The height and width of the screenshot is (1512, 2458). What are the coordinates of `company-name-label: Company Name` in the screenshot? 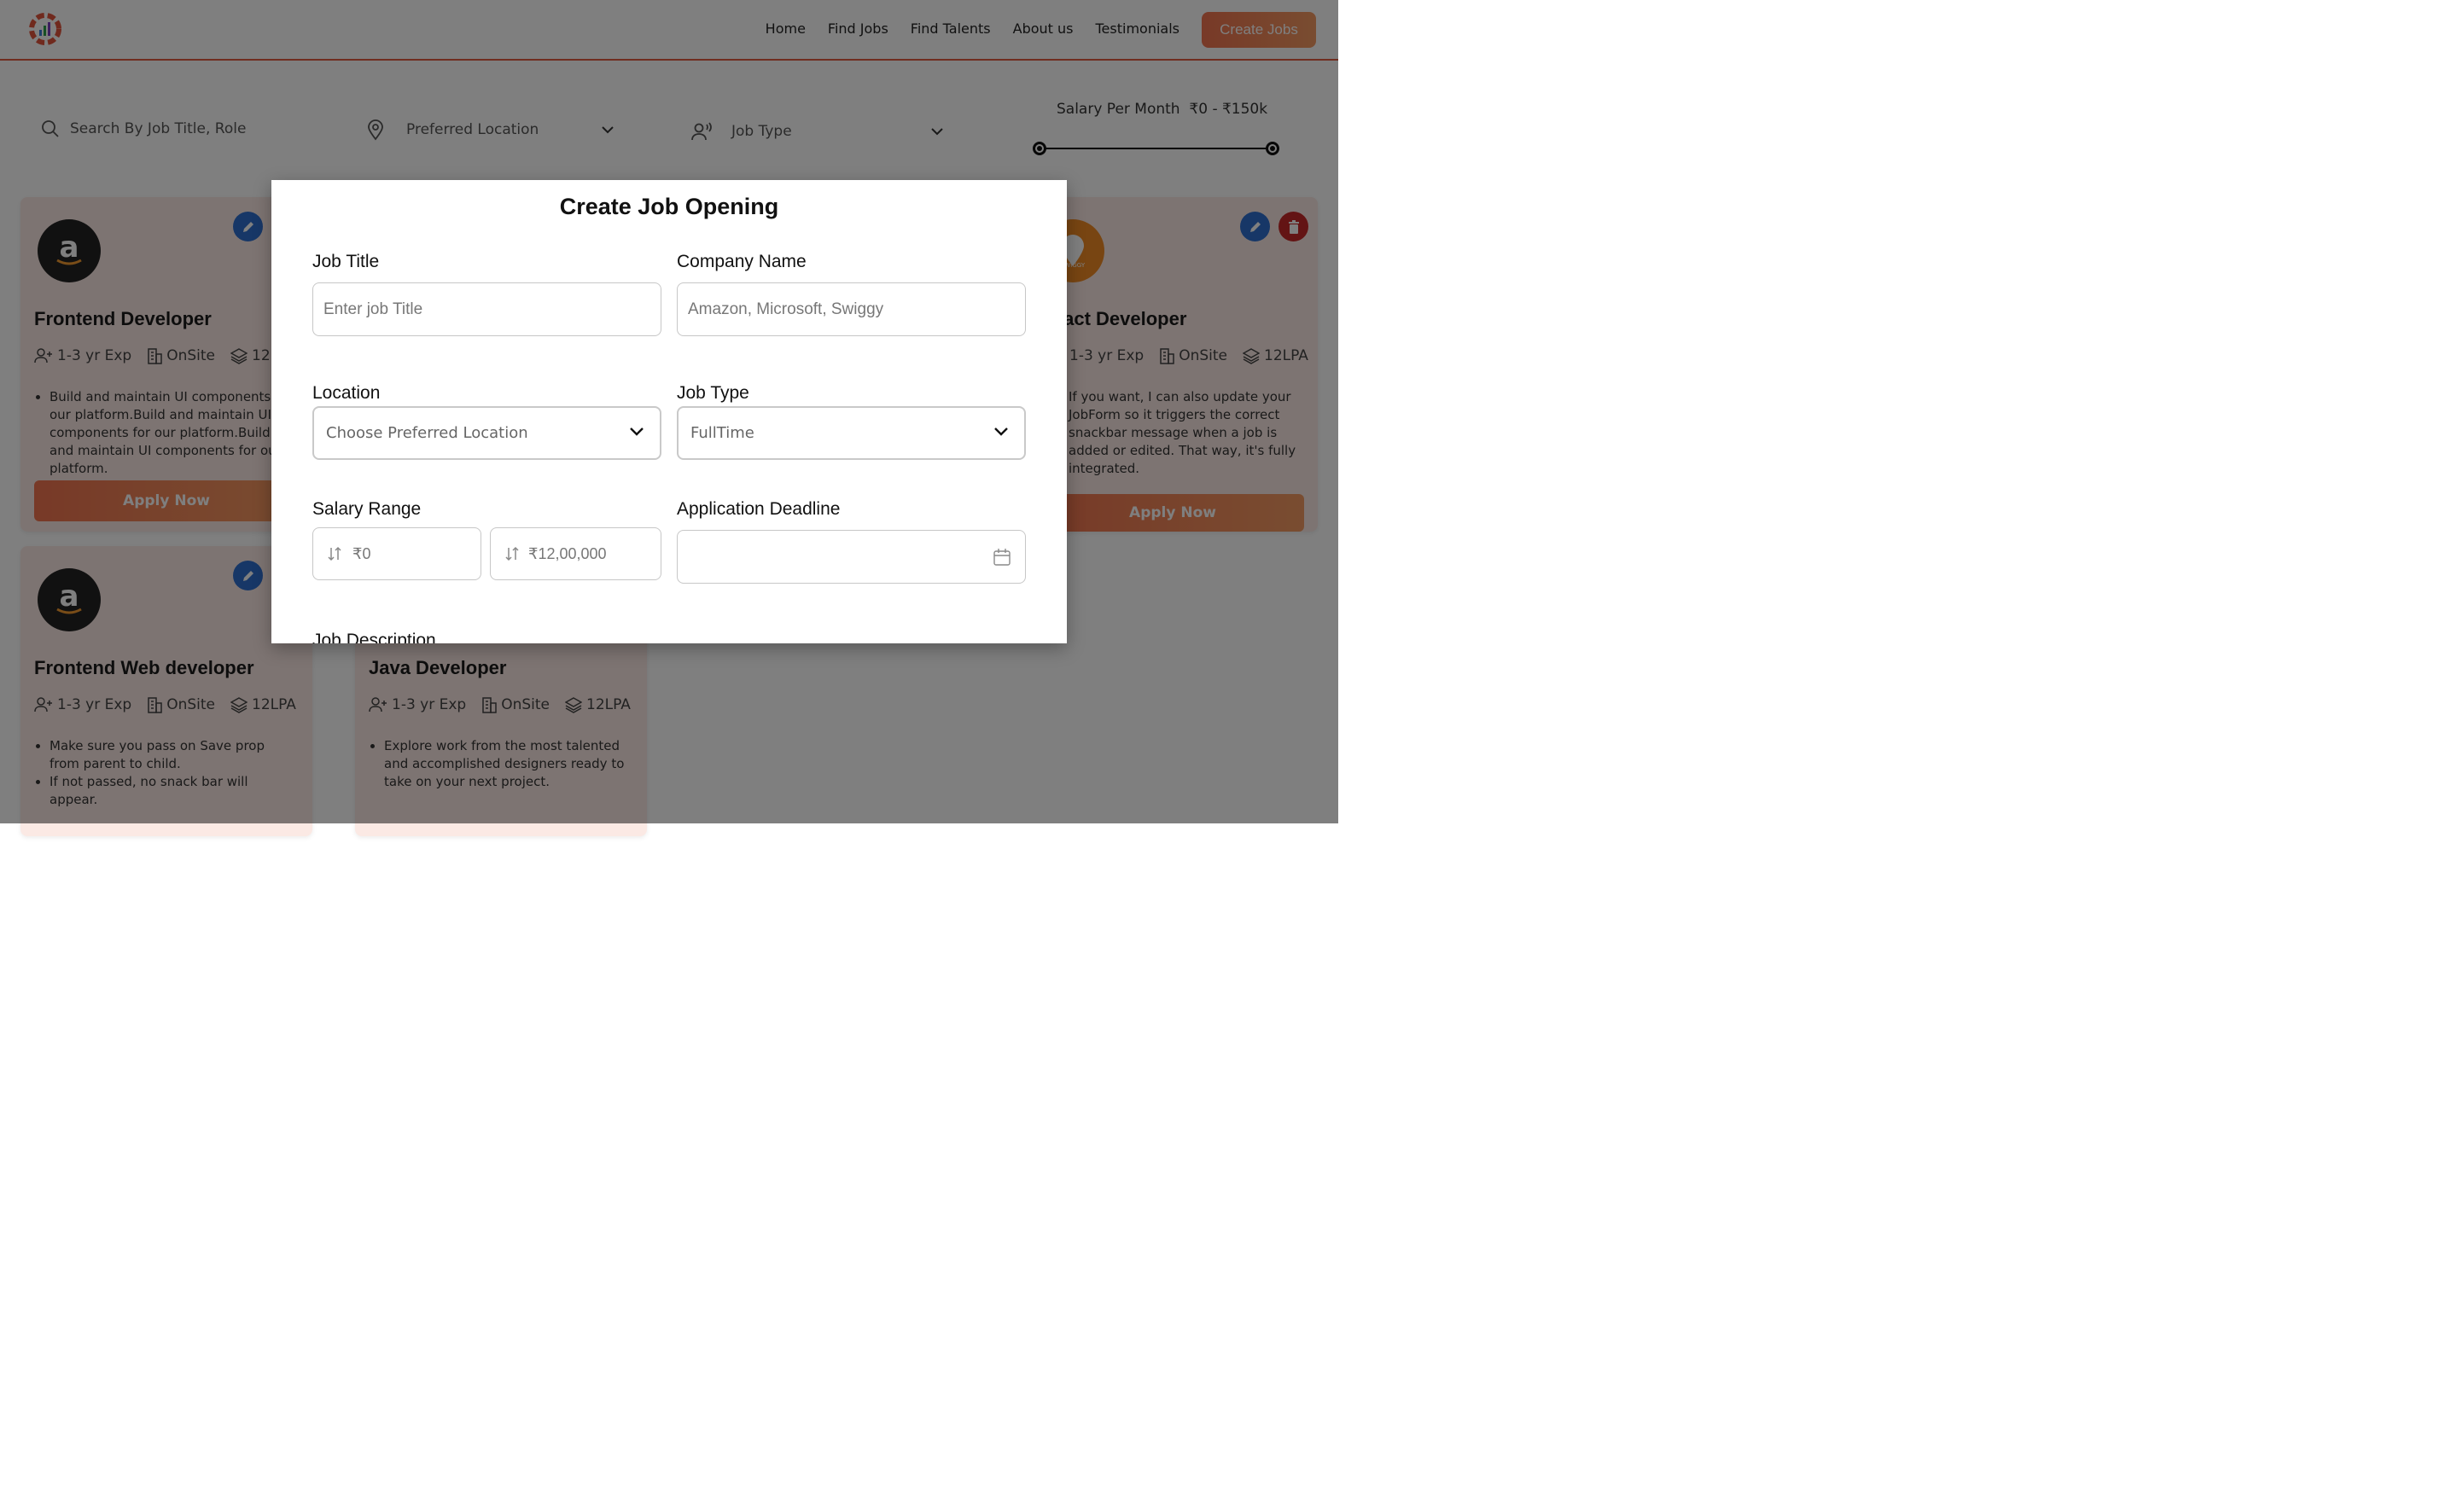 It's located at (742, 261).